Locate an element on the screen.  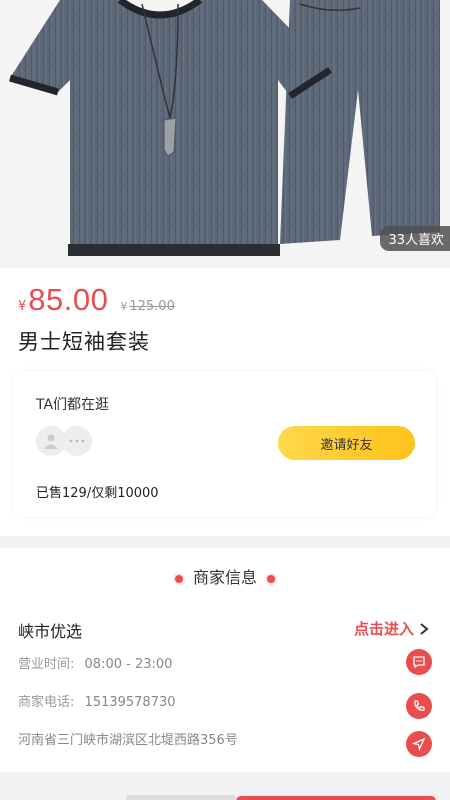
merchant-phone-label: 商家电话: is located at coordinates (46, 702).